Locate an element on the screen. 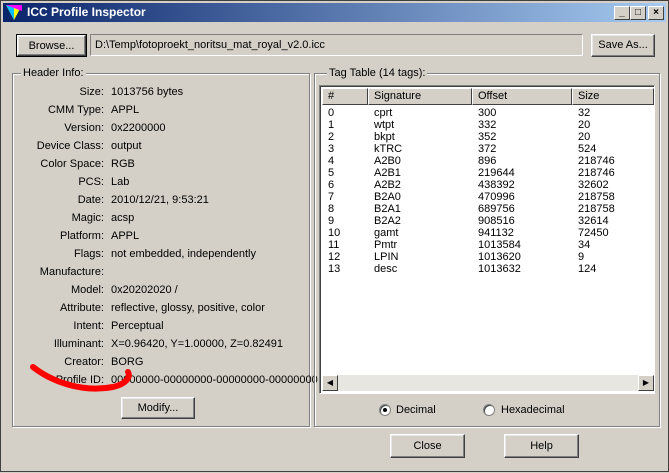 This screenshot has width=669, height=473. table-row: 0 cprt 300 32 is located at coordinates (488, 113).